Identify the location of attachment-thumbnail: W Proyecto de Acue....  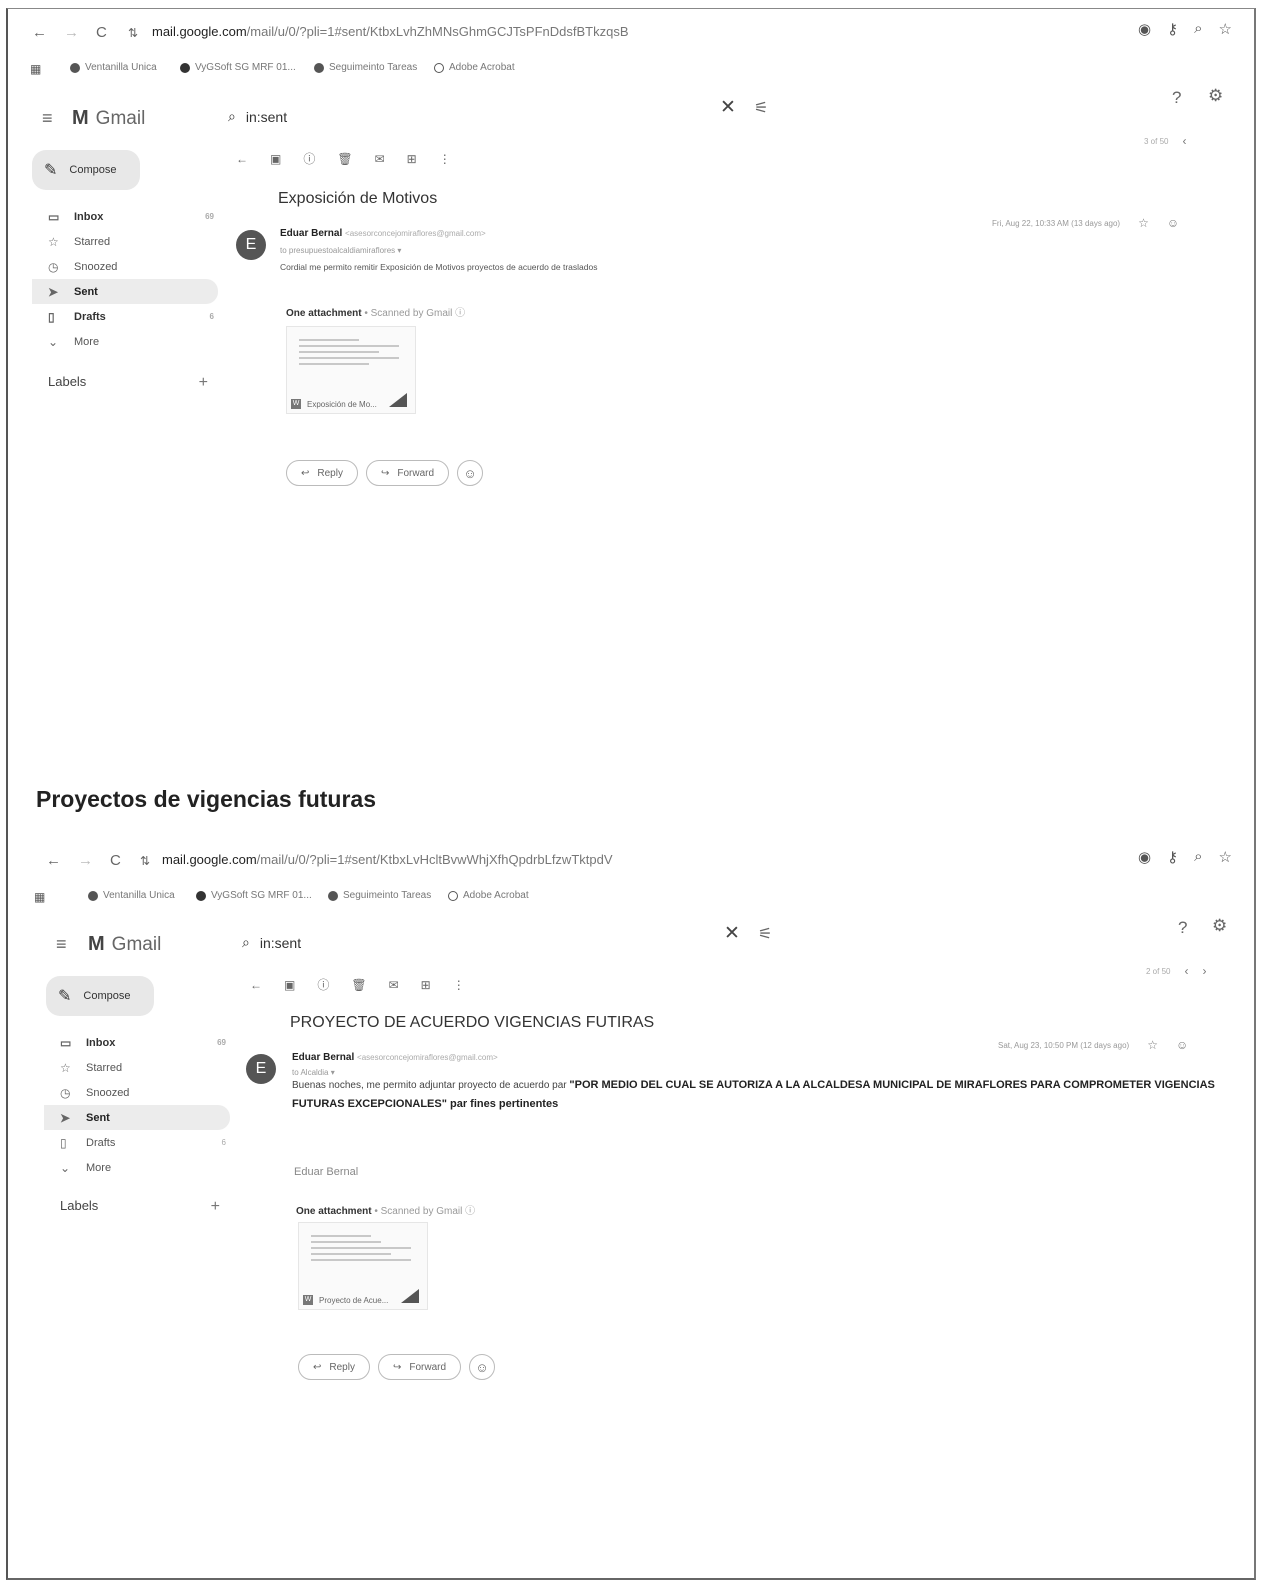
(363, 1266).